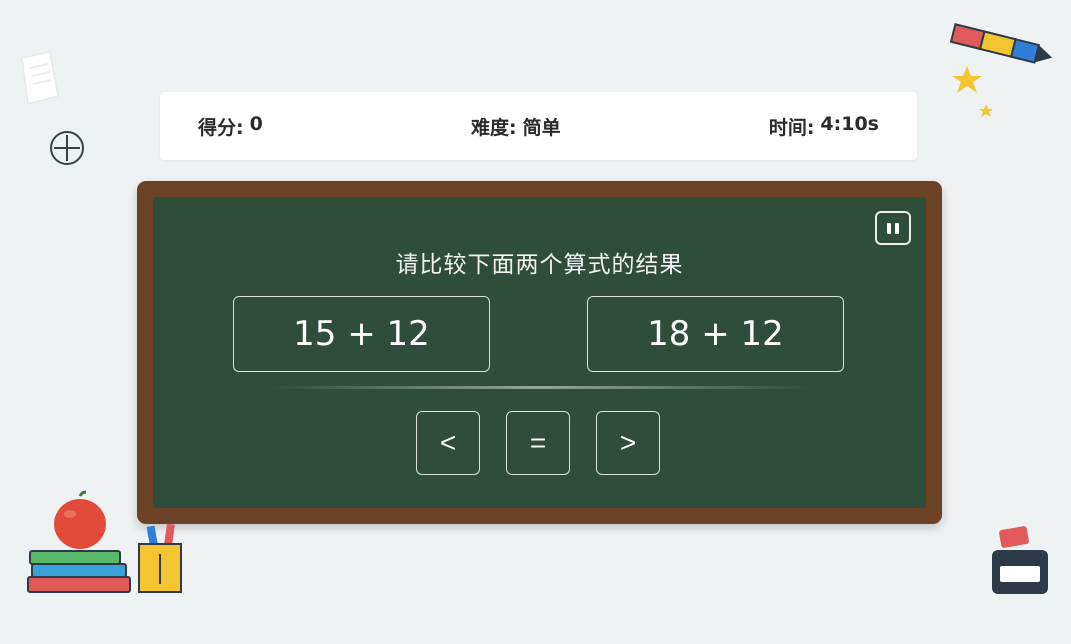  Describe the element at coordinates (67, 148) in the screenshot. I see `plus-circle-icon` at that location.